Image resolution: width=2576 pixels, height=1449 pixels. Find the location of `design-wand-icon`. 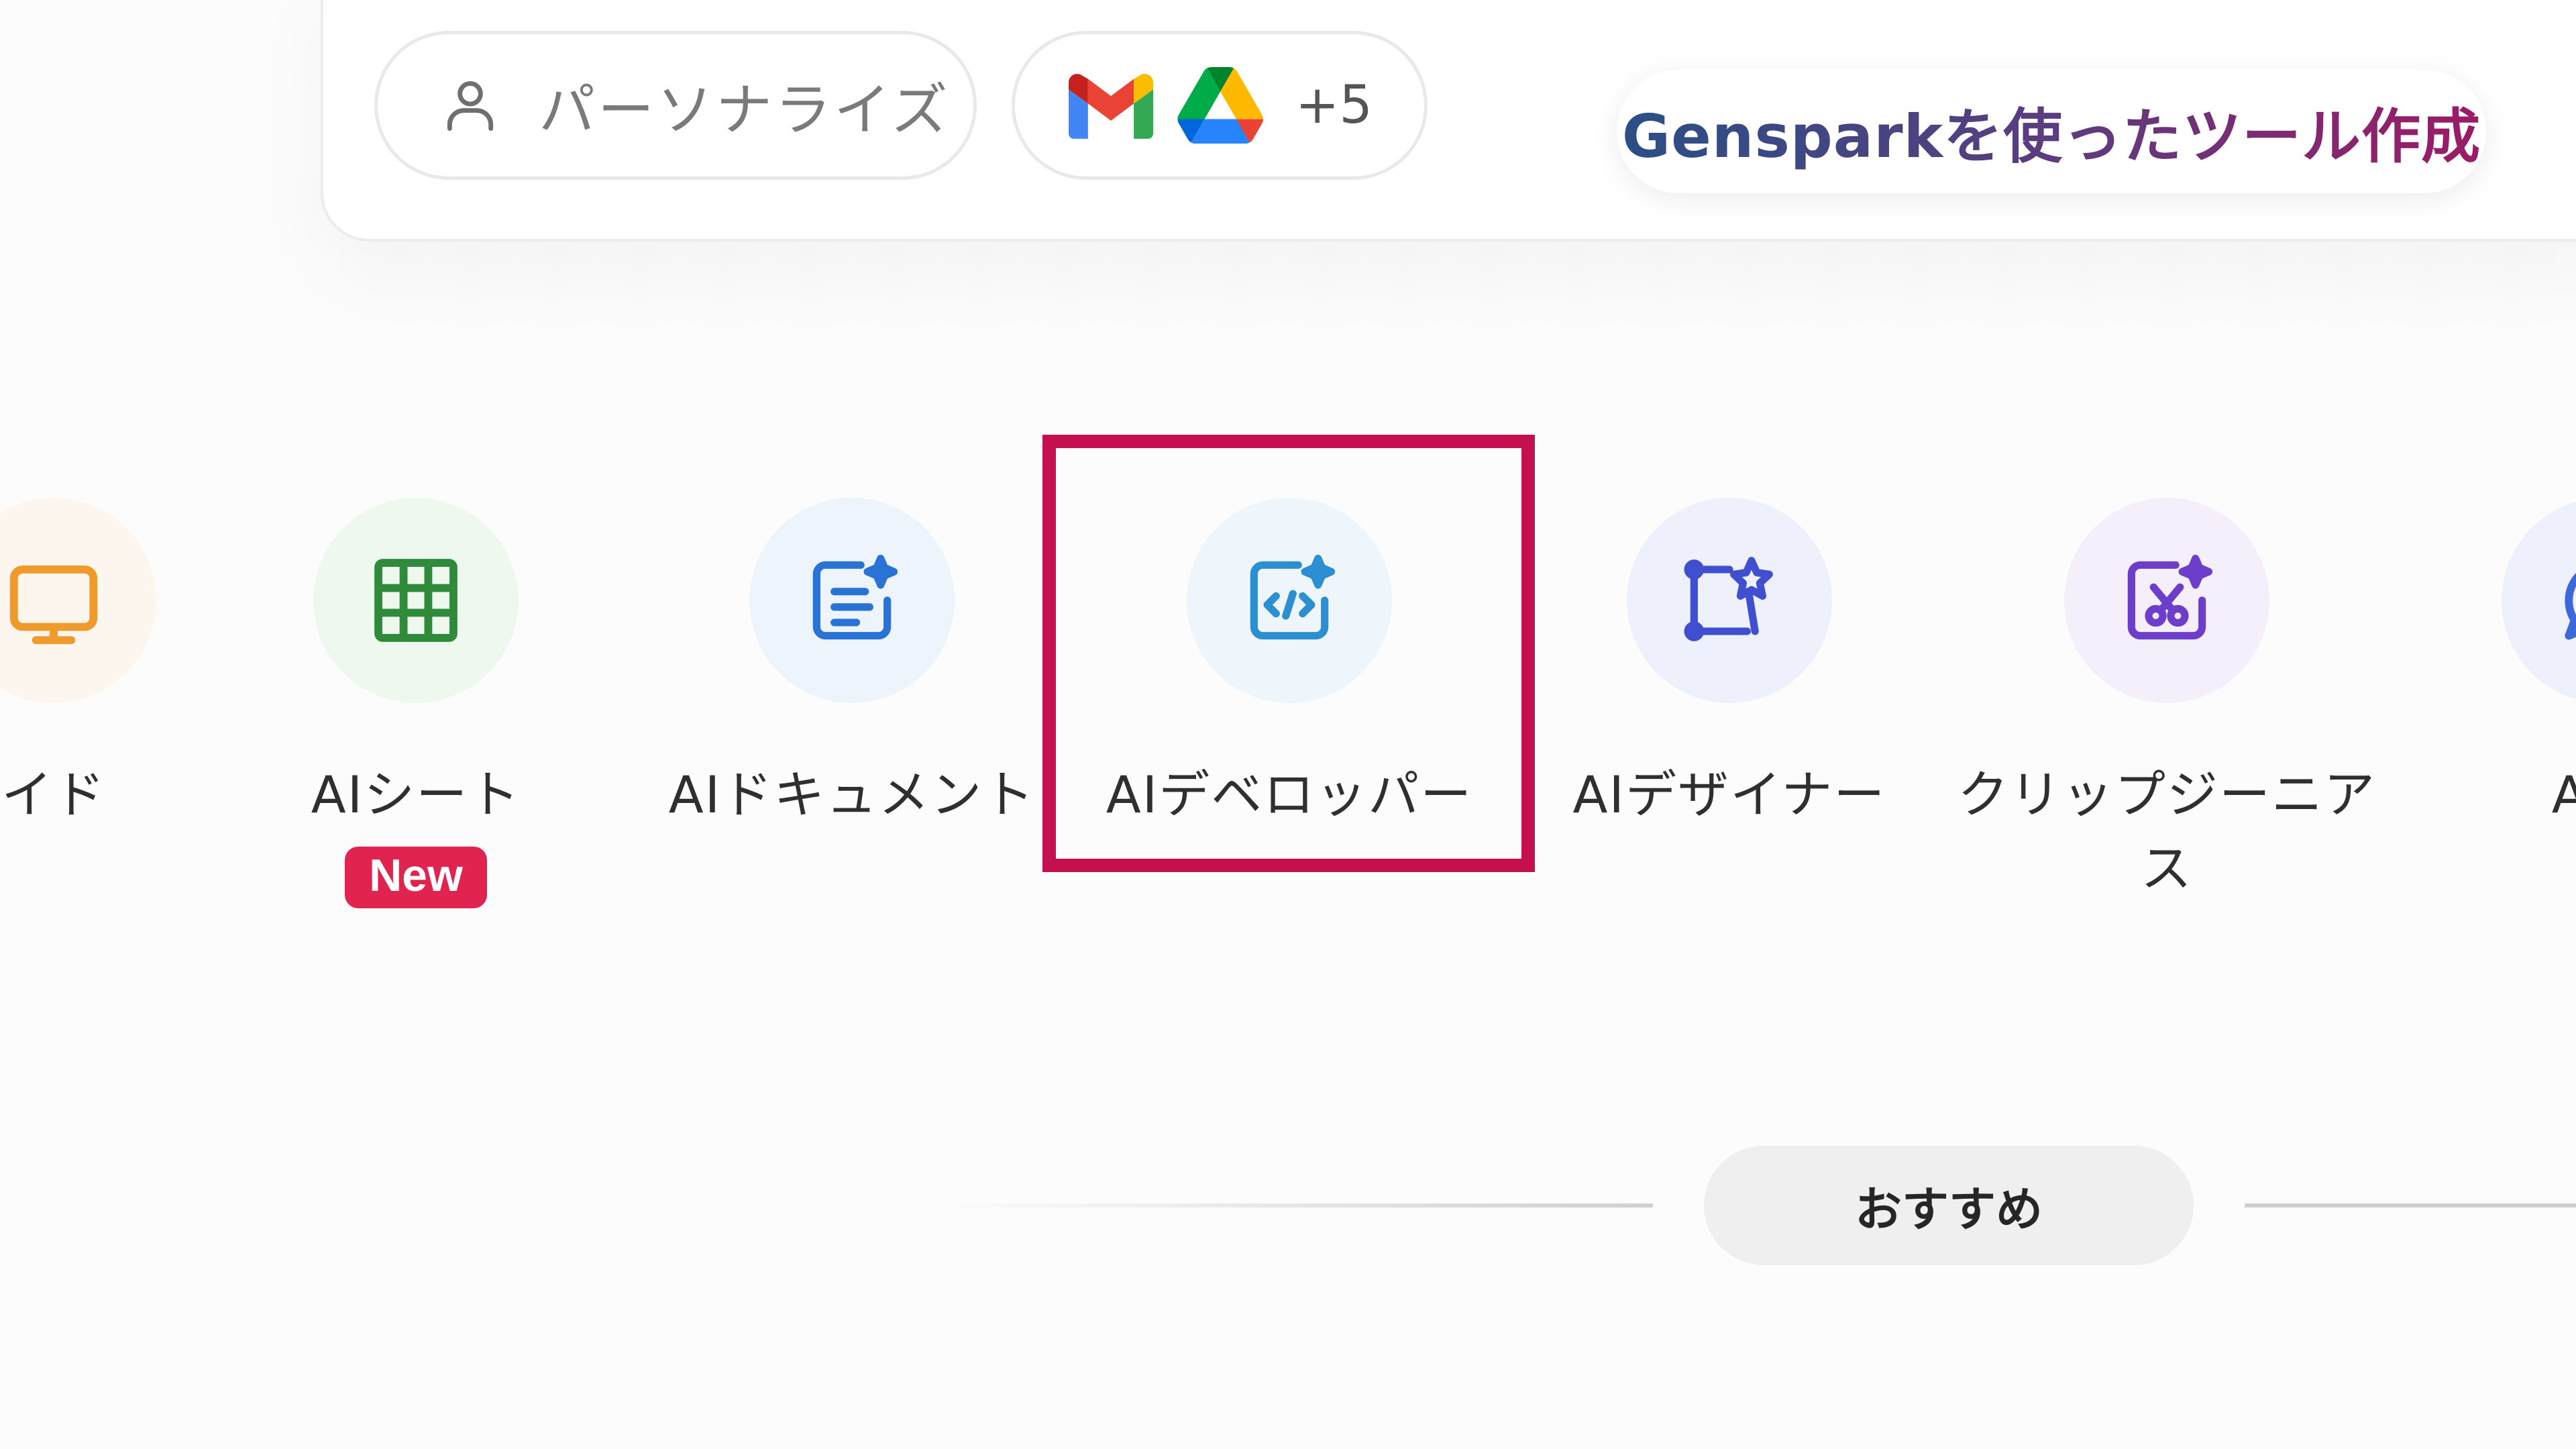

design-wand-icon is located at coordinates (1728, 599).